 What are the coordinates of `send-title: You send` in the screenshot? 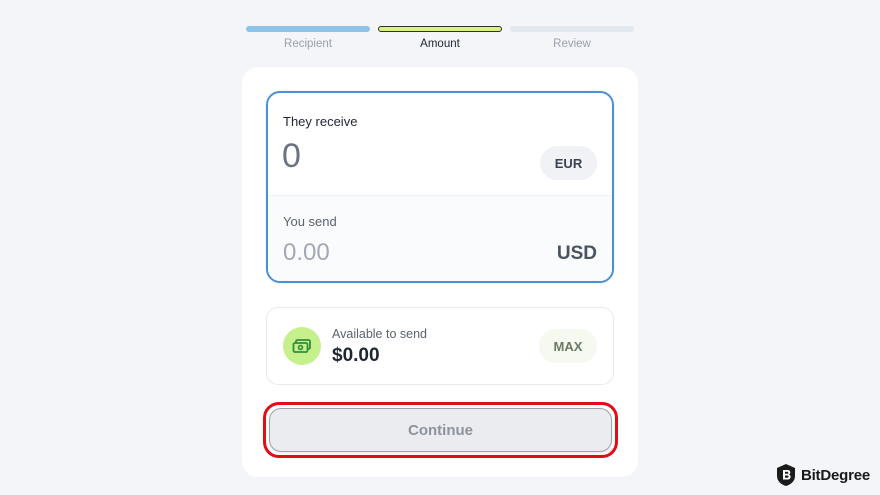 It's located at (310, 221).